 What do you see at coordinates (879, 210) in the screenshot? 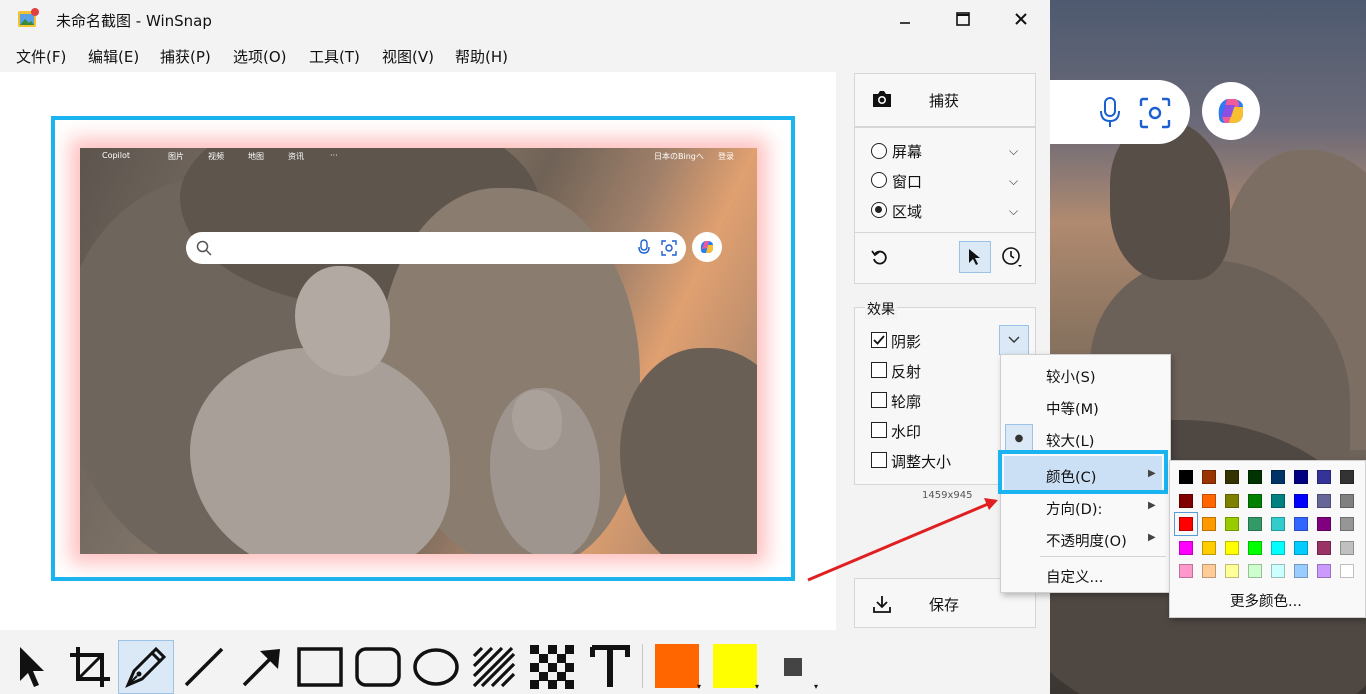
I see `radio-region` at bounding box center [879, 210].